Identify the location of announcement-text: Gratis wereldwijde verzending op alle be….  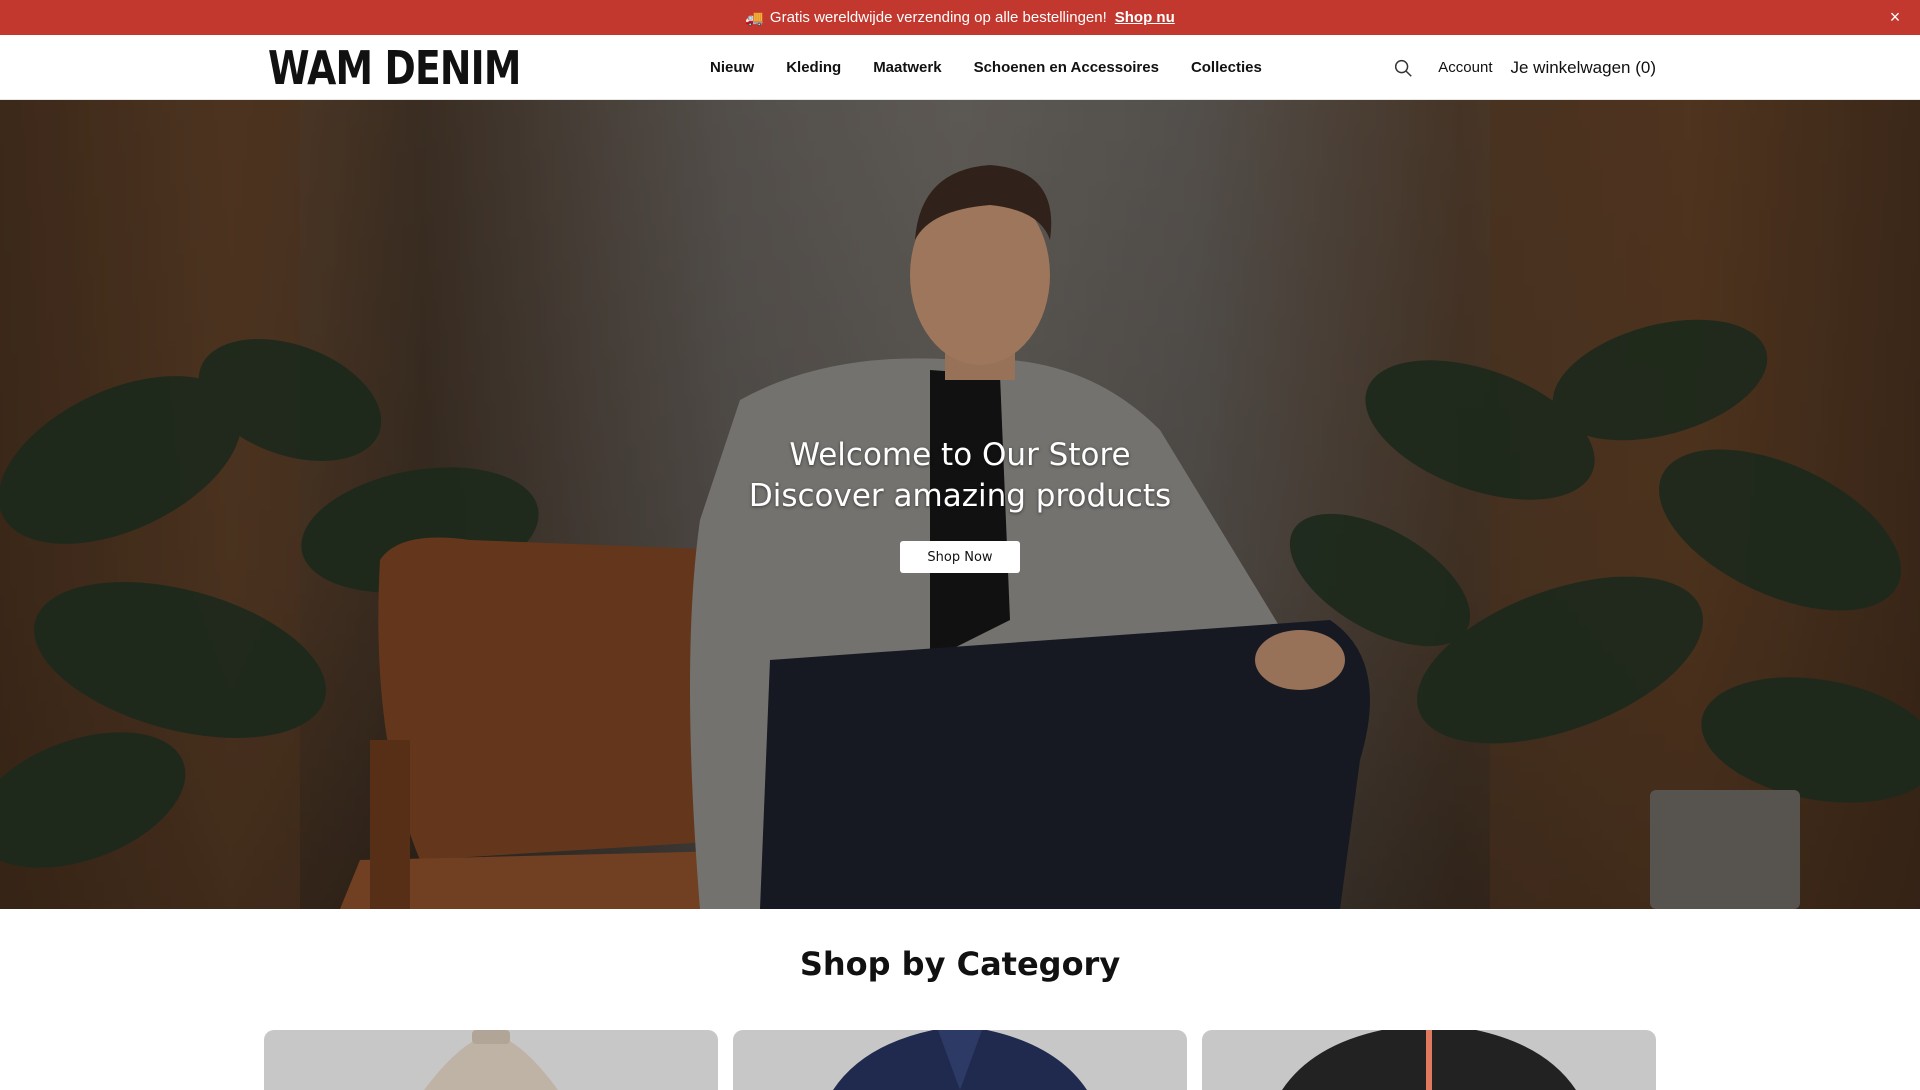
(938, 17).